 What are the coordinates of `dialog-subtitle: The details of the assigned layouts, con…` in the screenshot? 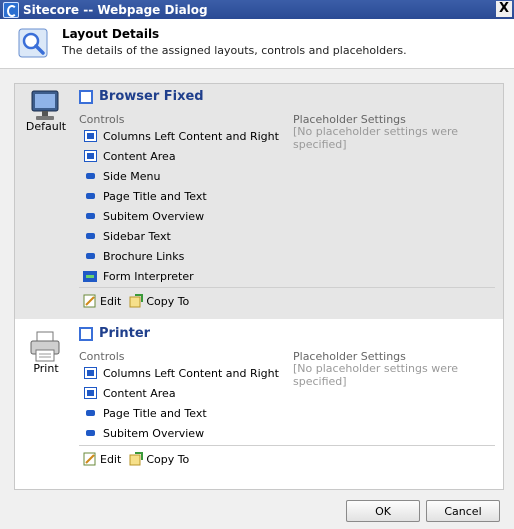 It's located at (234, 50).